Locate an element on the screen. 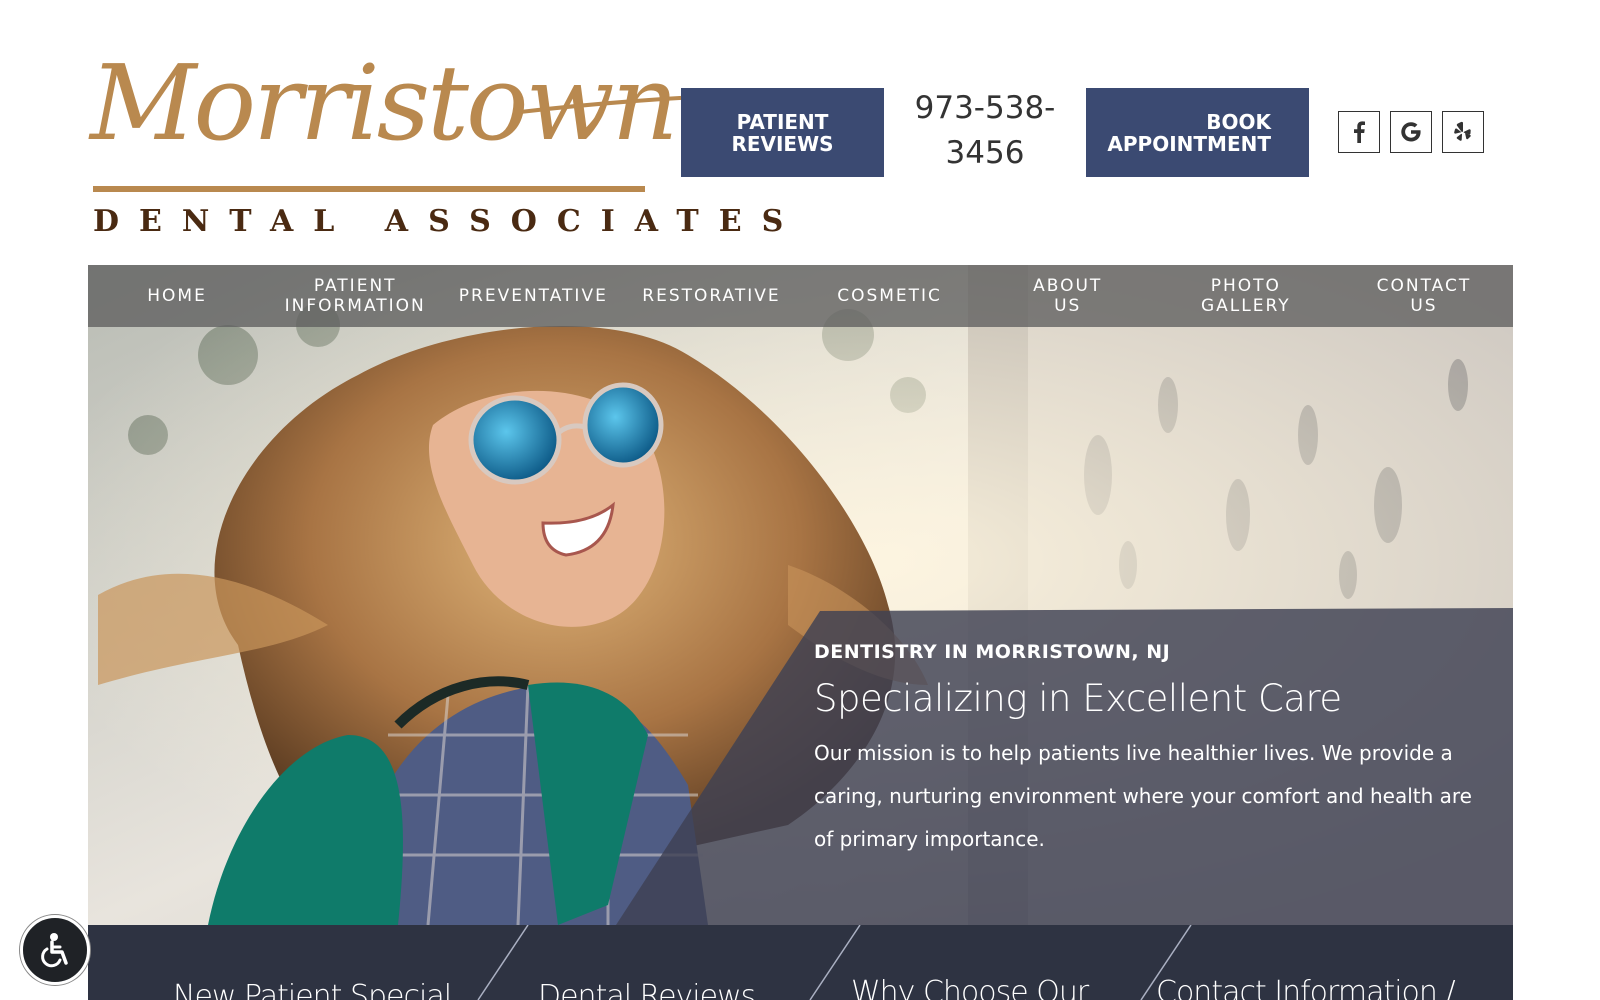  yelp-icon is located at coordinates (1462, 131).